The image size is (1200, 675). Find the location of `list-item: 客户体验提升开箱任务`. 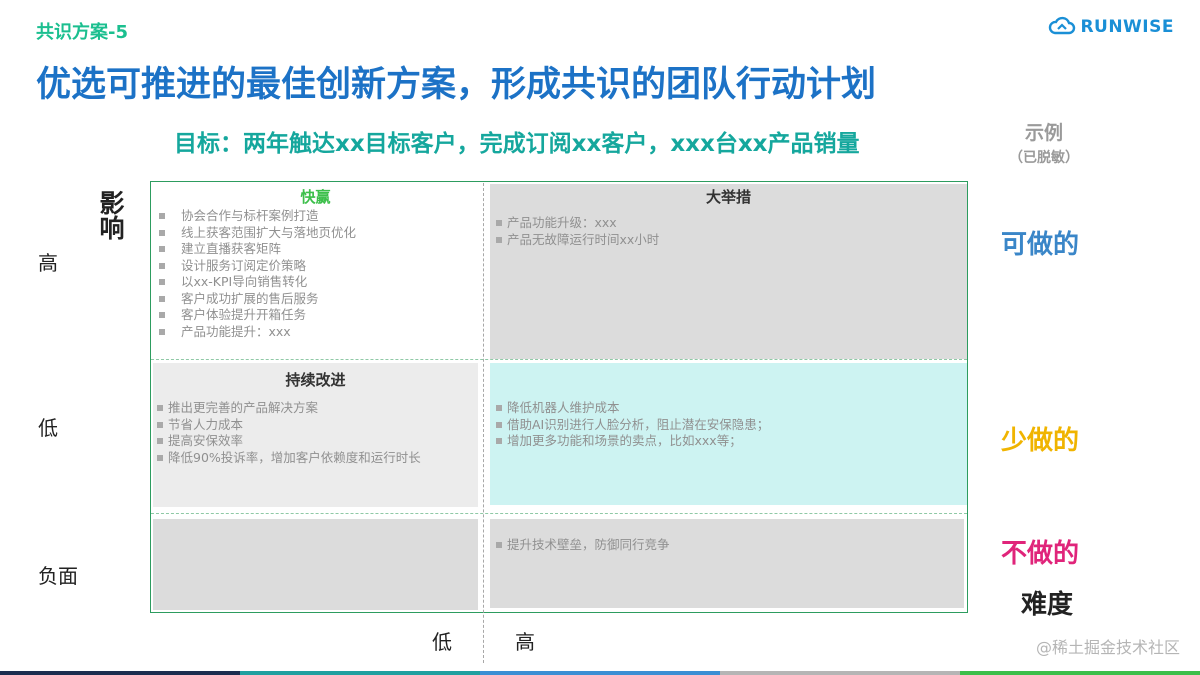

list-item: 客户体验提升开箱任务 is located at coordinates (318, 315).